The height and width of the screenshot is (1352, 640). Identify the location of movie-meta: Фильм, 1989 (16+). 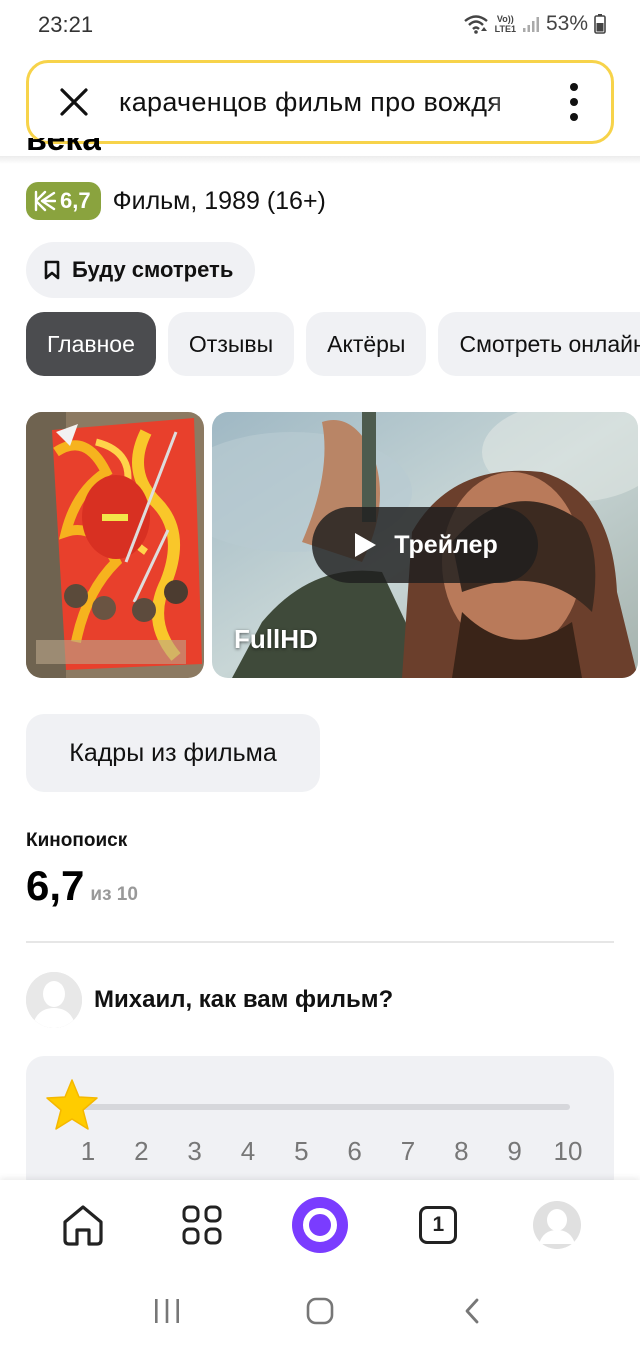
(219, 200).